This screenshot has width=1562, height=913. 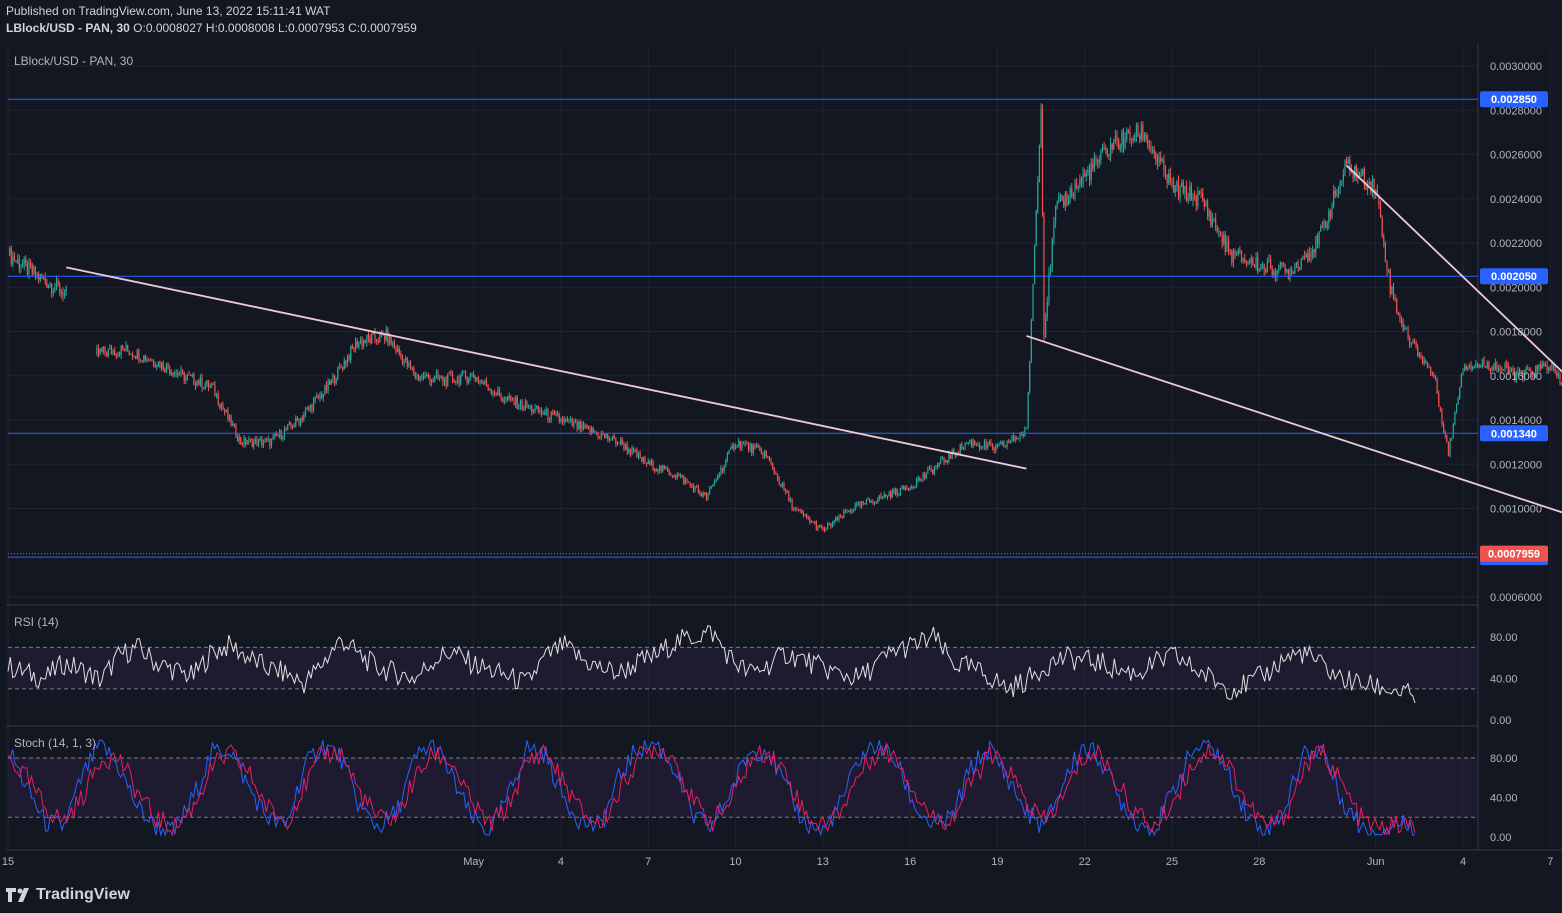 I want to click on price-tick-label: 0.0030000, so click(x=1516, y=67).